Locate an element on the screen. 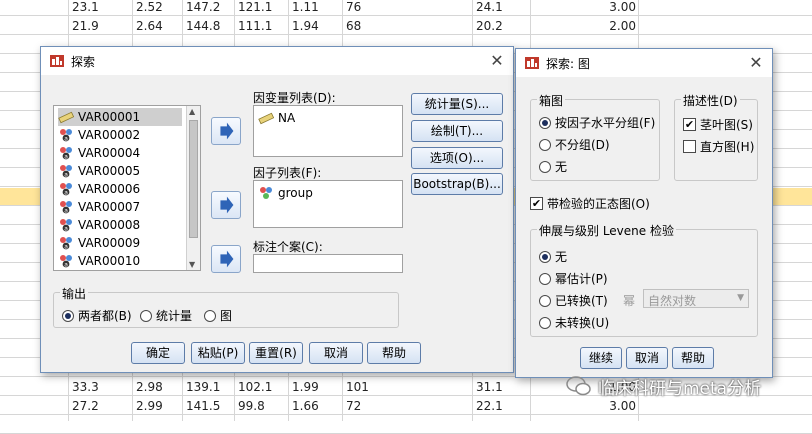  reset-button: 重置(R) is located at coordinates (276, 353).